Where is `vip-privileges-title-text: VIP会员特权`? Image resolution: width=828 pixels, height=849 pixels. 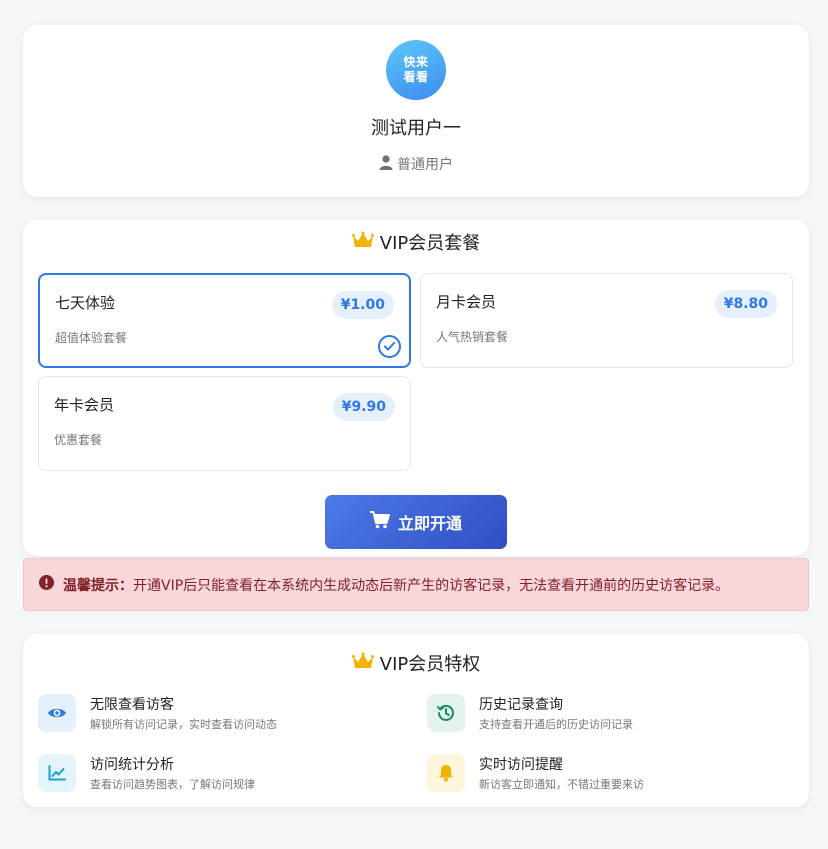
vip-privileges-title-text: VIP会员特权 is located at coordinates (430, 664).